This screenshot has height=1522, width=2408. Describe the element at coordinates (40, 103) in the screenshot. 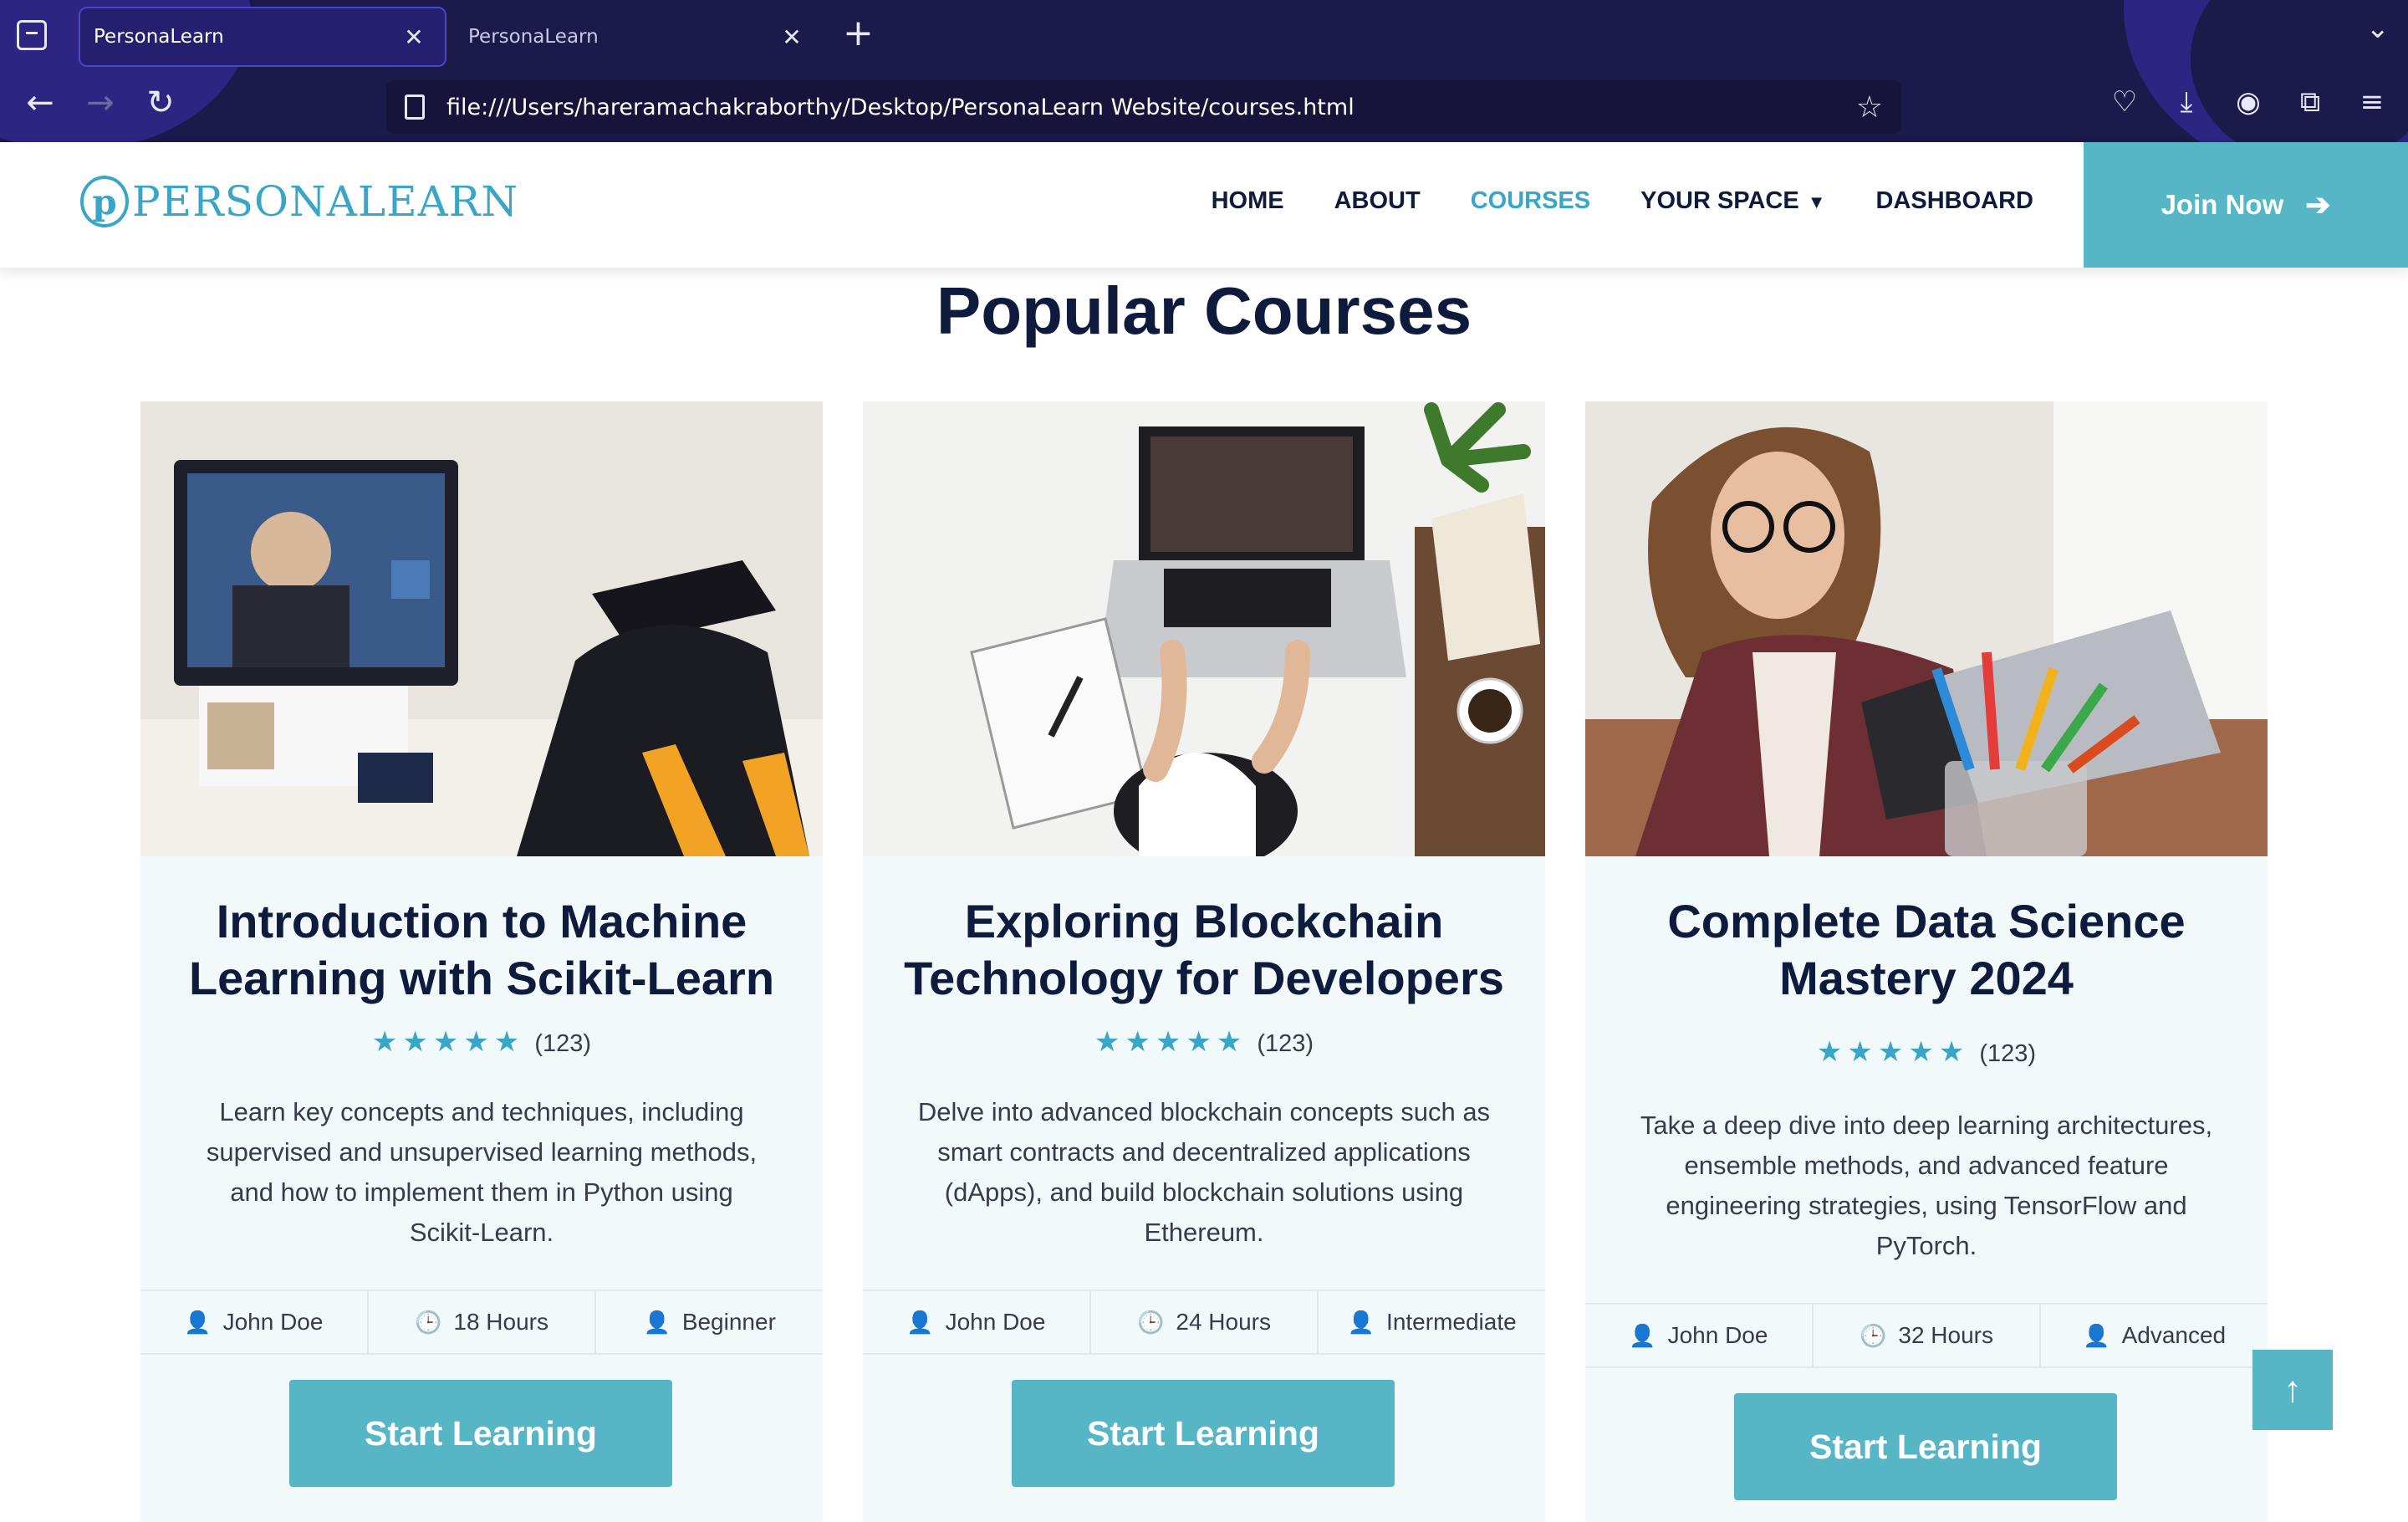

I see `back-icon: ←` at that location.